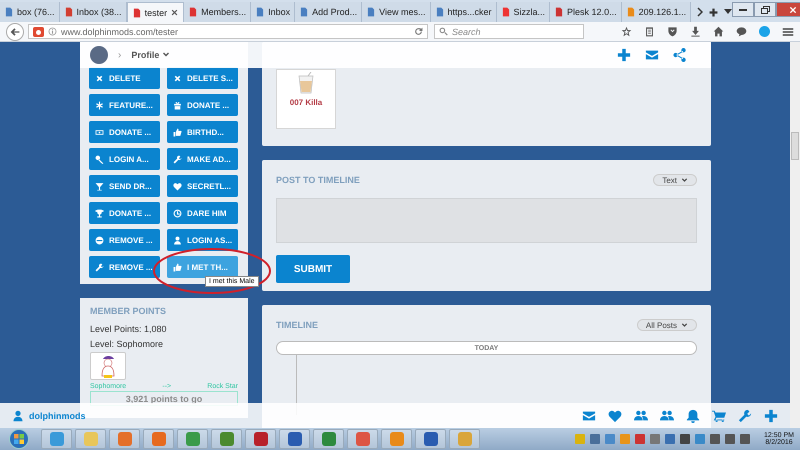 This screenshot has width=800, height=450. I want to click on heart-icon, so click(615, 415).